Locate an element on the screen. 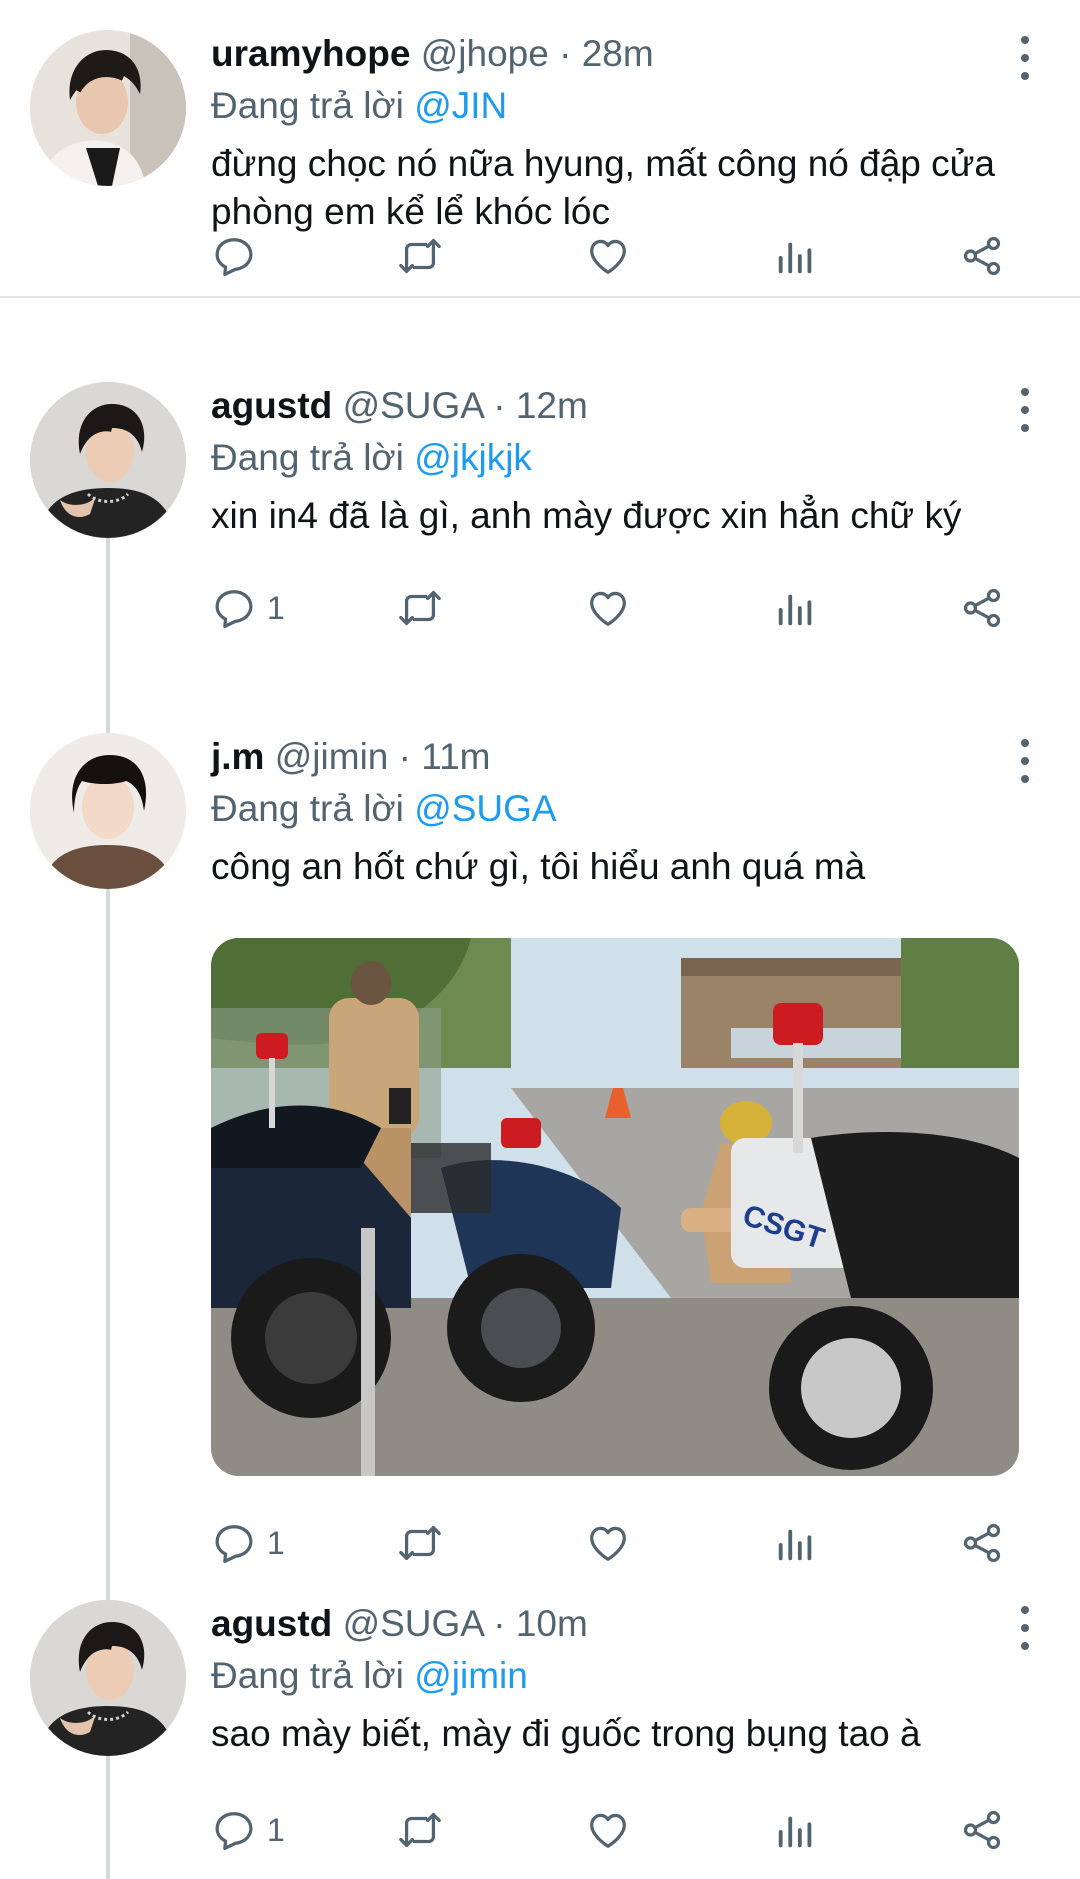  reply-button is located at coordinates (239, 256).